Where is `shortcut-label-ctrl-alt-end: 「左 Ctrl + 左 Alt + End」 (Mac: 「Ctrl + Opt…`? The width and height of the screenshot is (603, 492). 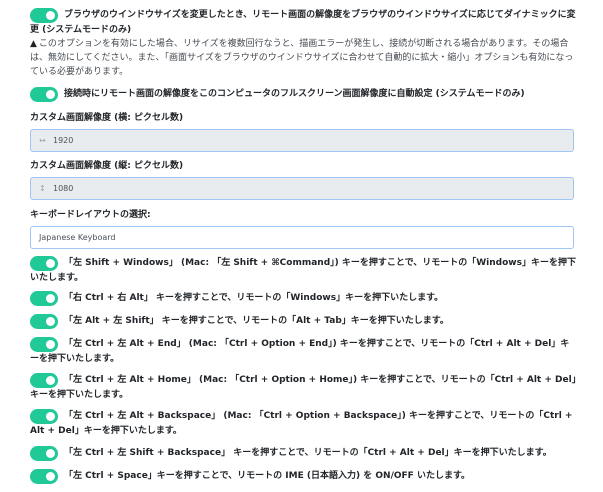 shortcut-label-ctrl-alt-end: 「左 Ctrl + 左 Alt + End」 (Mac: 「Ctrl + Opt… is located at coordinates (300, 351).